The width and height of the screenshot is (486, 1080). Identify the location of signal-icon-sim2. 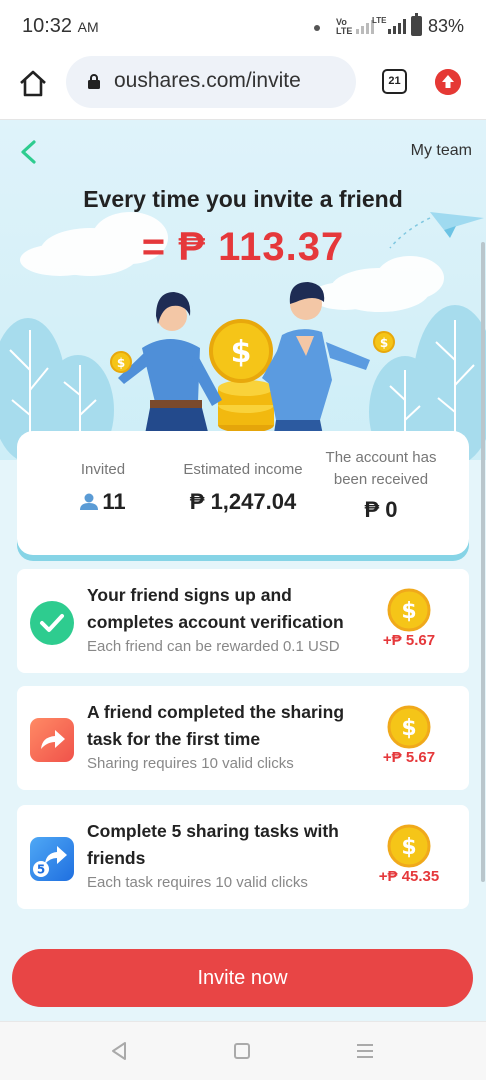
(397, 26).